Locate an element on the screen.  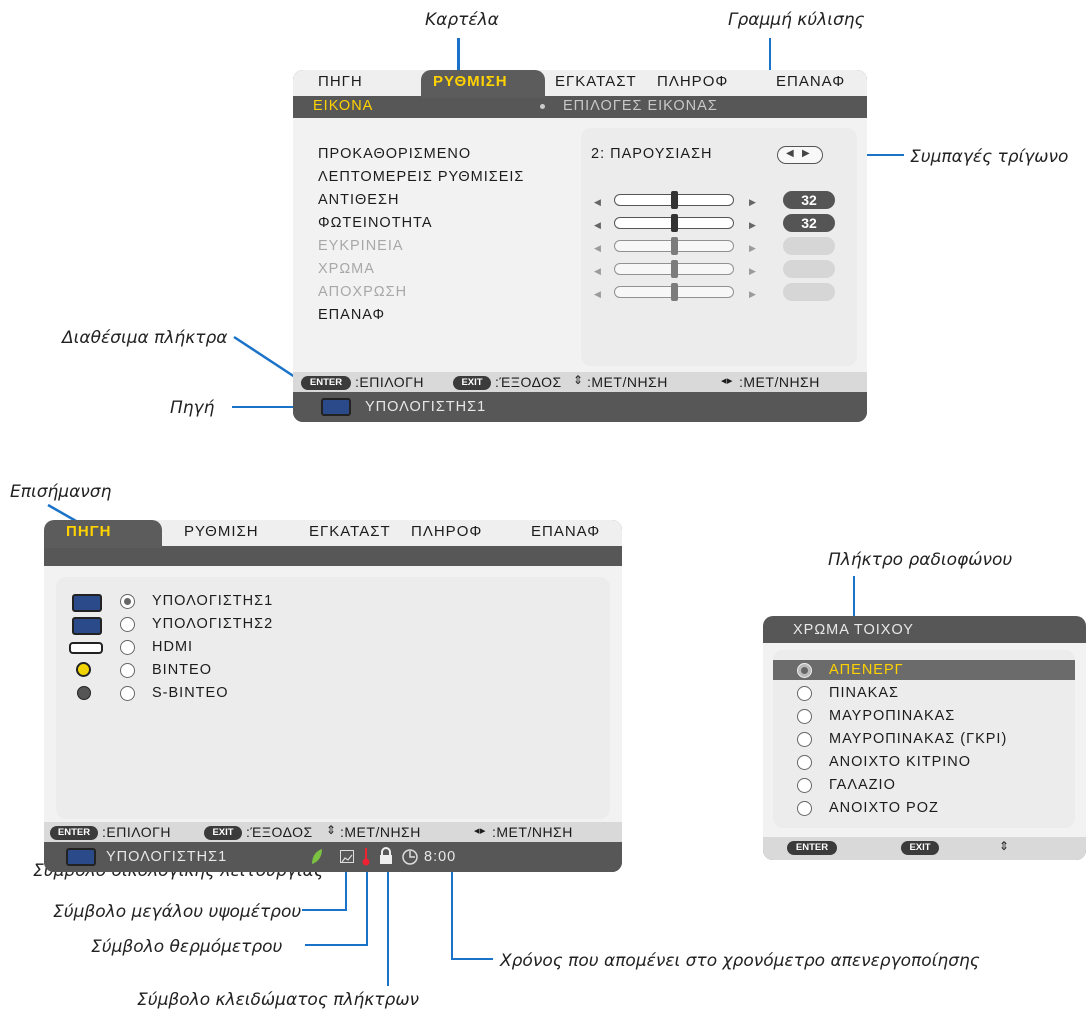
right-triangle-icon: ▶ is located at coordinates (806, 153).